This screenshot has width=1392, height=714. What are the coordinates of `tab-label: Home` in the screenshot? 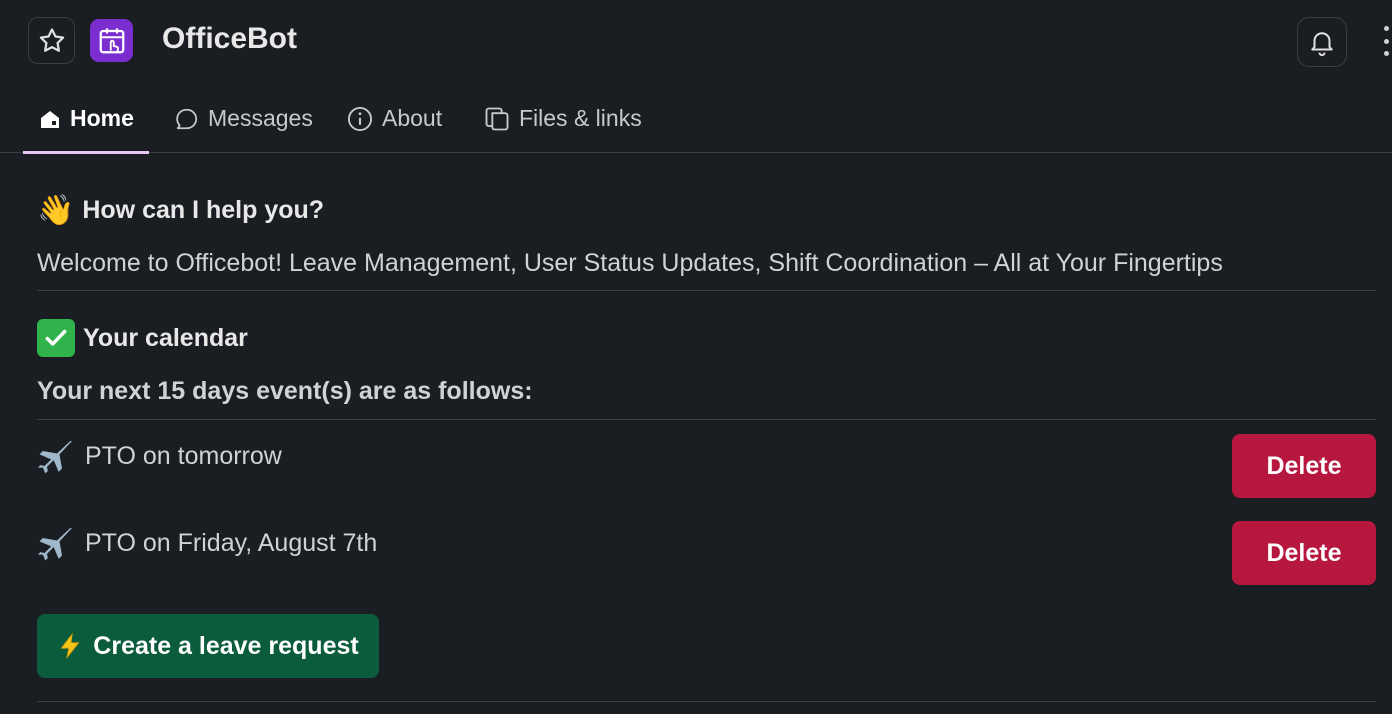 It's located at (102, 118).